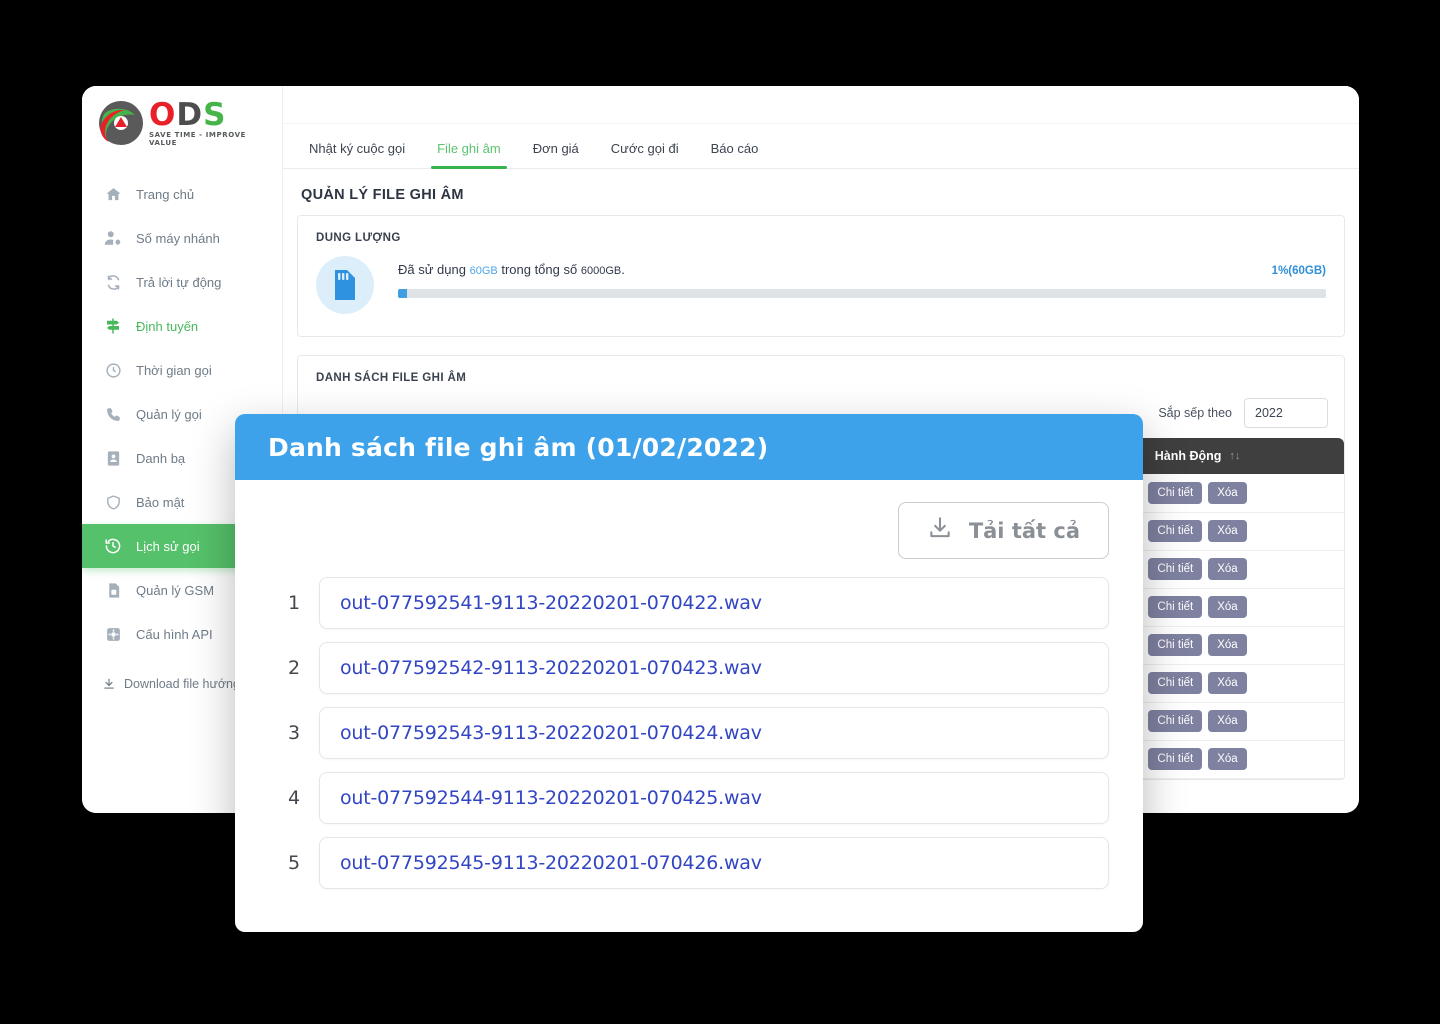  Describe the element at coordinates (1188, 456) in the screenshot. I see `table-header-label: Hành Động` at that location.